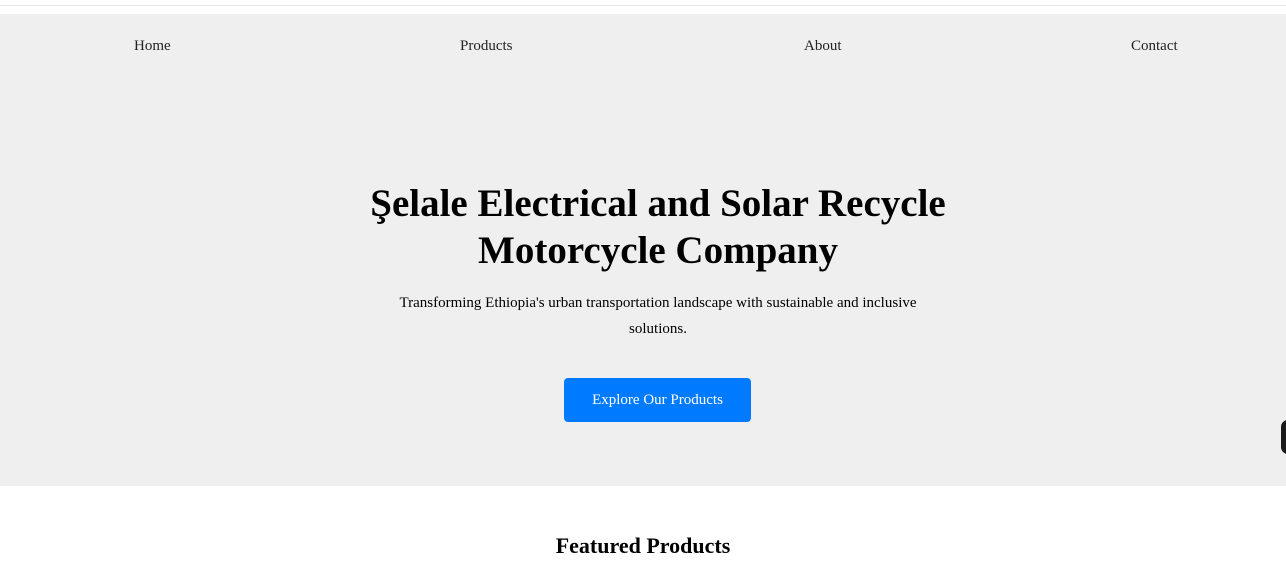 Image resolution: width=1286 pixels, height=562 pixels. What do you see at coordinates (486, 46) in the screenshot?
I see `nav-products-link: Products` at bounding box center [486, 46].